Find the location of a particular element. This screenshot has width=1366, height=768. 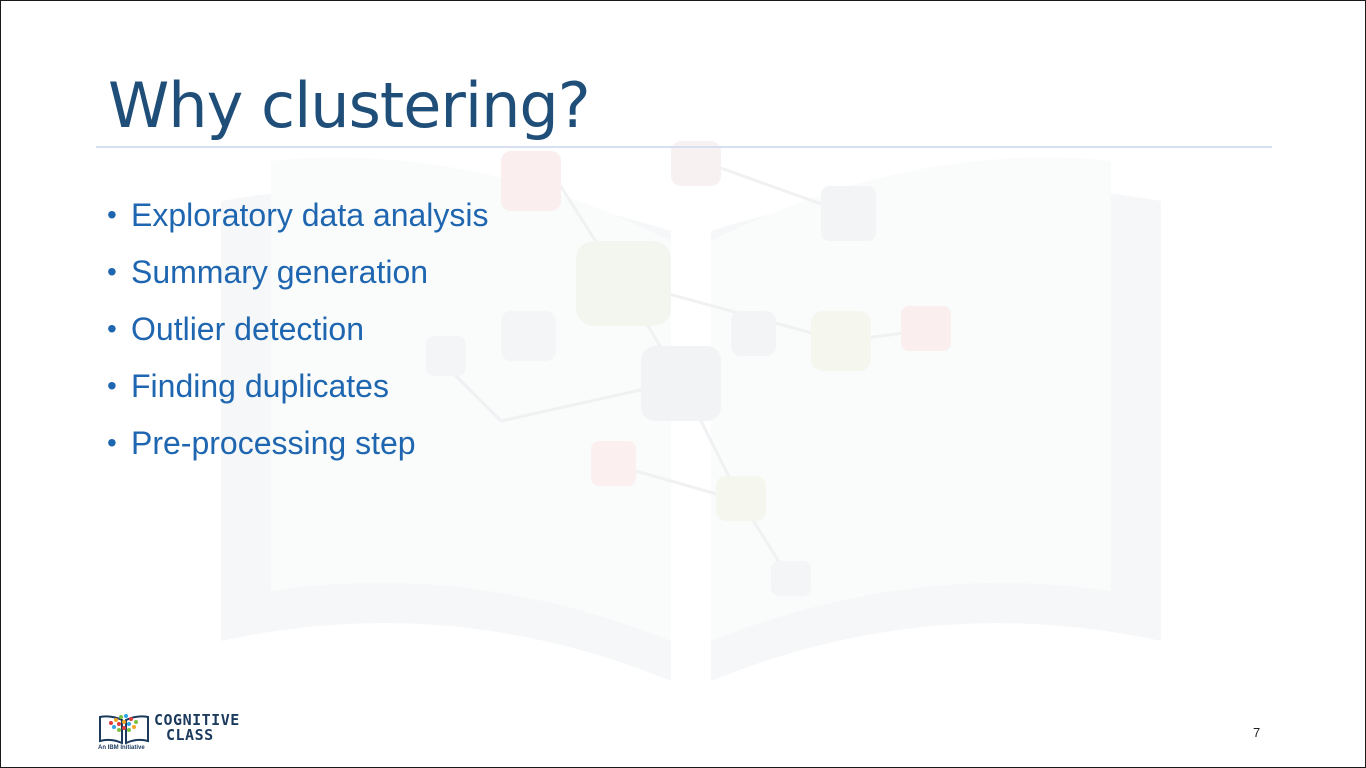

bullet-text: Pre-processing step is located at coordinates (273, 443).